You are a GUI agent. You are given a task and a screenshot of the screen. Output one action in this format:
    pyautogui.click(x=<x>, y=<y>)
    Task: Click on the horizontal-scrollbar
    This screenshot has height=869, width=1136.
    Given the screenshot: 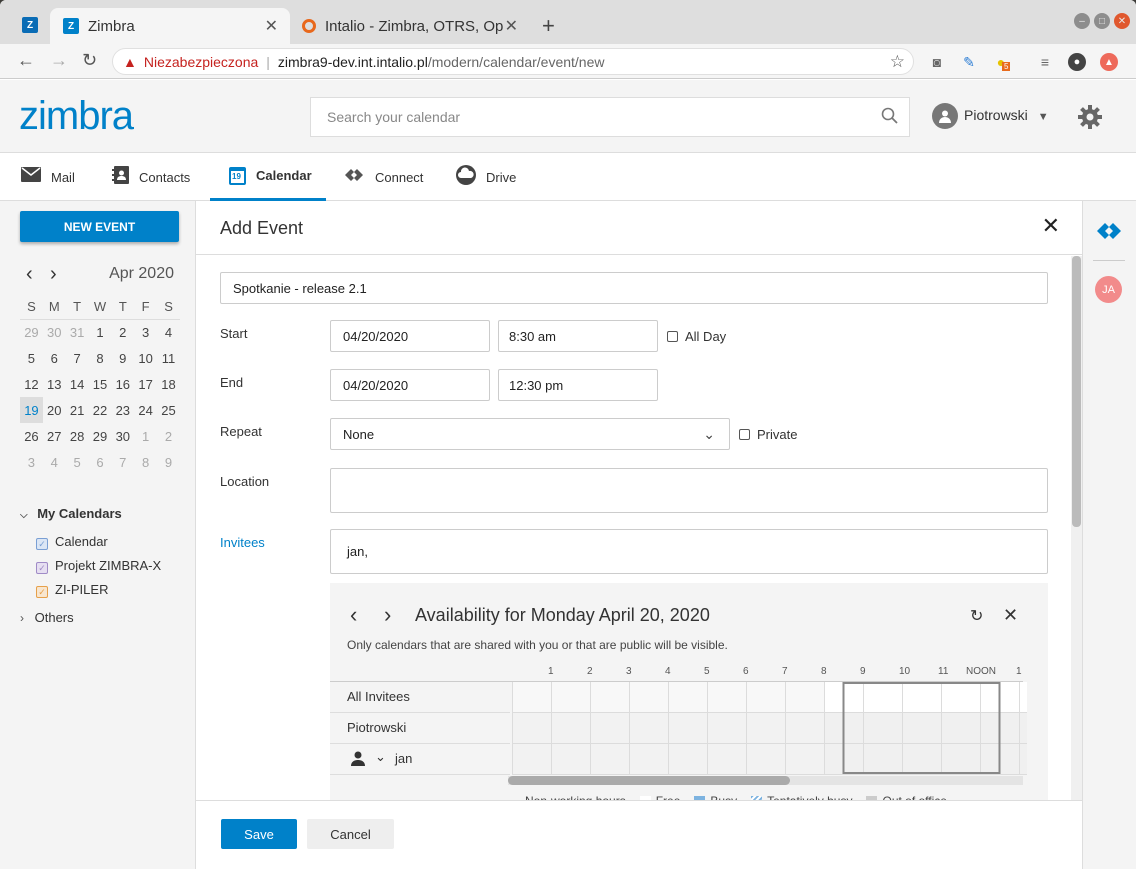 What is the action you would take?
    pyautogui.click(x=765, y=780)
    